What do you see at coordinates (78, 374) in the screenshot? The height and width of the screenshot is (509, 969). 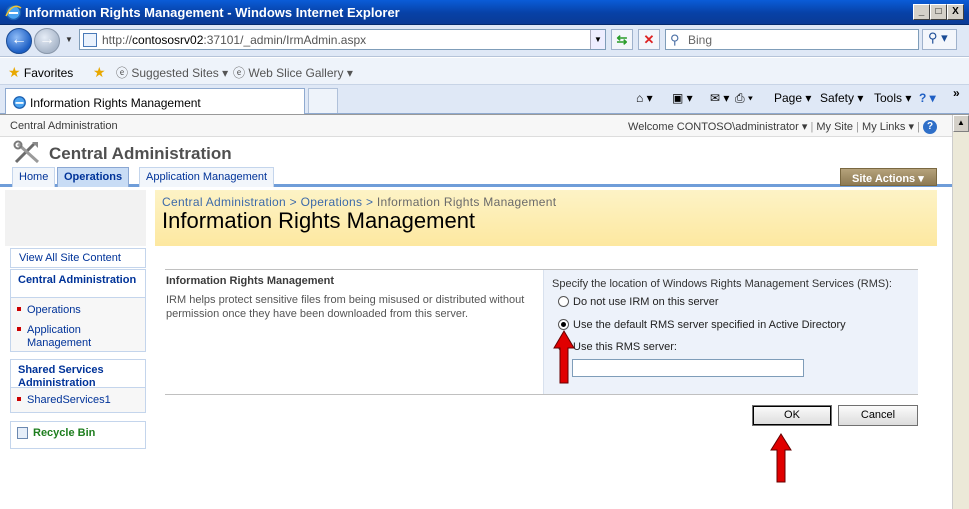 I see `ql-heading-shared-services: Shared Services Administration` at bounding box center [78, 374].